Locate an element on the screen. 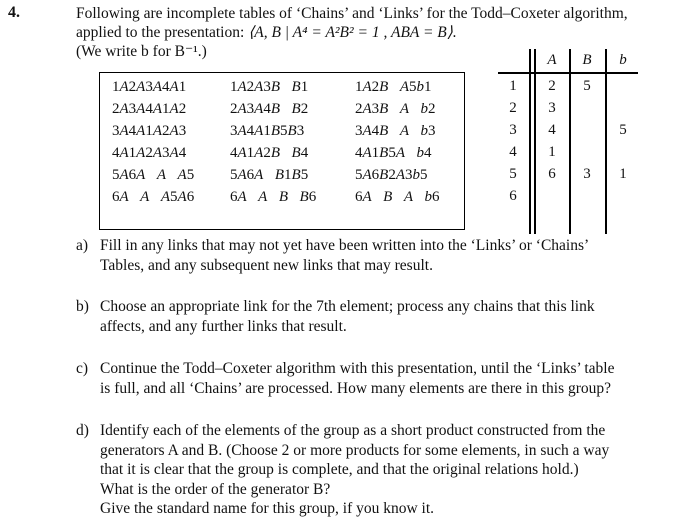 The height and width of the screenshot is (523, 686). chain-cell: 3A4A1B5B3 is located at coordinates (267, 131).